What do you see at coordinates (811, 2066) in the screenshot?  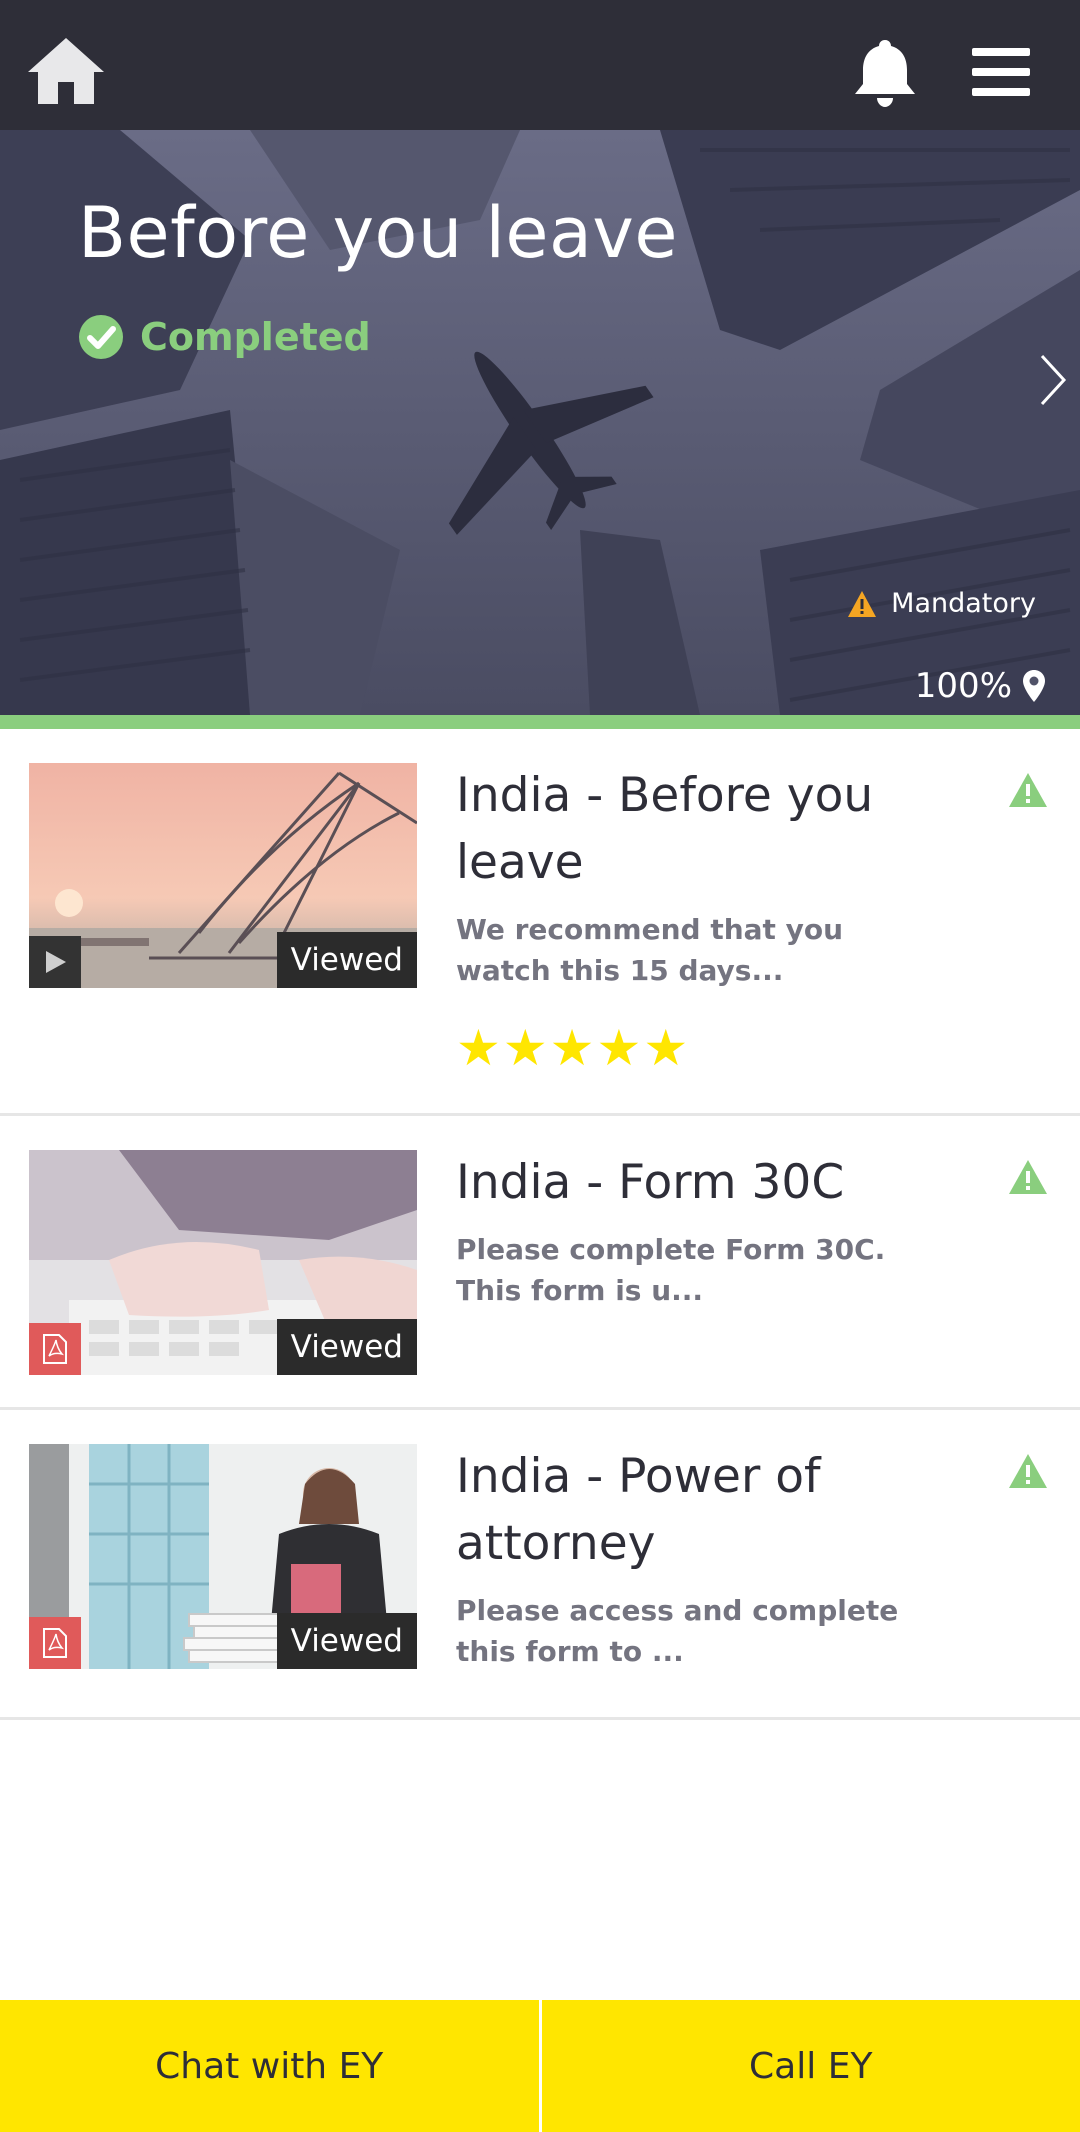 I see `call-ey-button: Call EY` at bounding box center [811, 2066].